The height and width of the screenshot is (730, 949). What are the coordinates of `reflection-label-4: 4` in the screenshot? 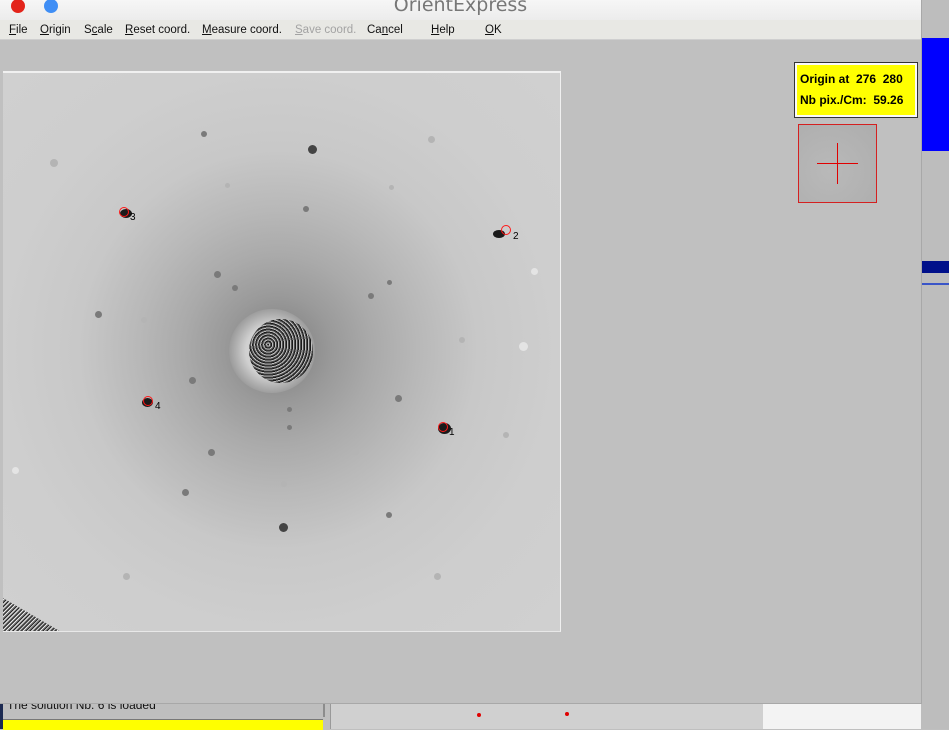 It's located at (158, 406).